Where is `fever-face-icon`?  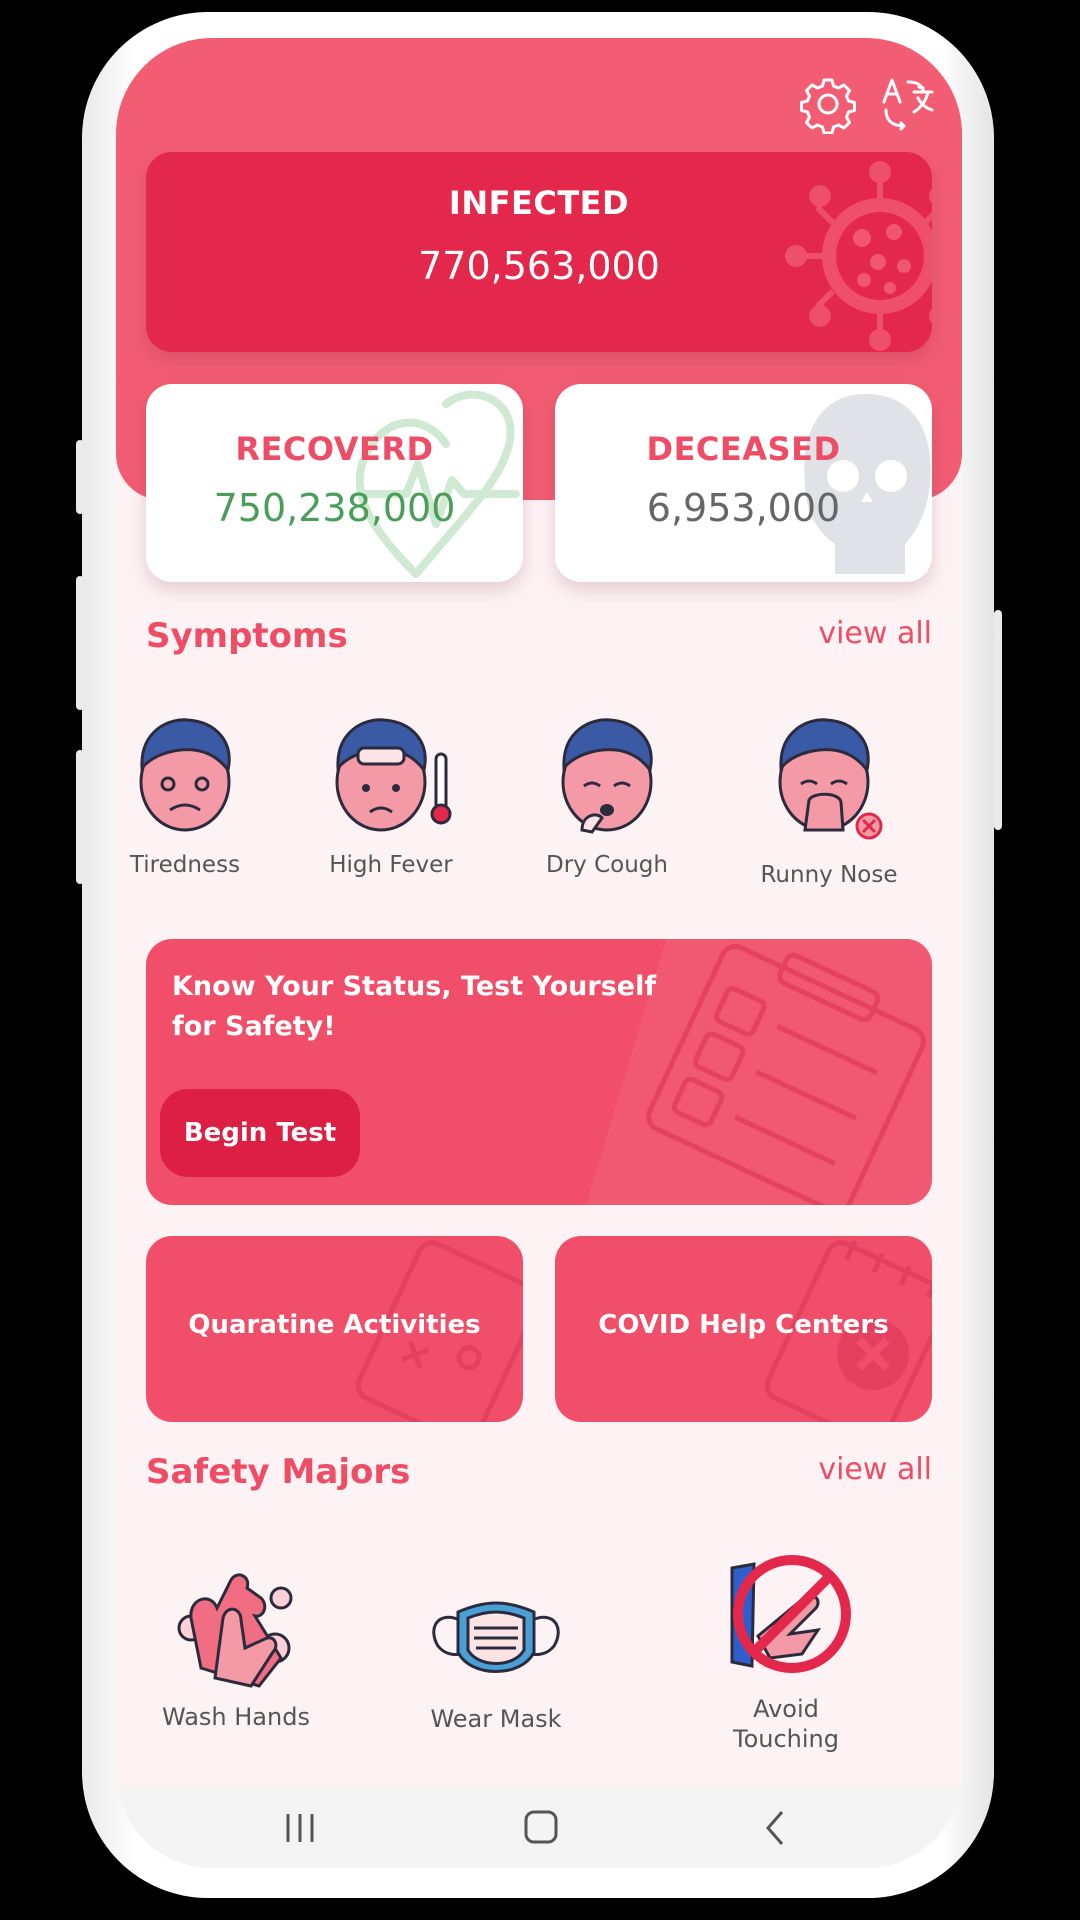 fever-face-icon is located at coordinates (393, 775).